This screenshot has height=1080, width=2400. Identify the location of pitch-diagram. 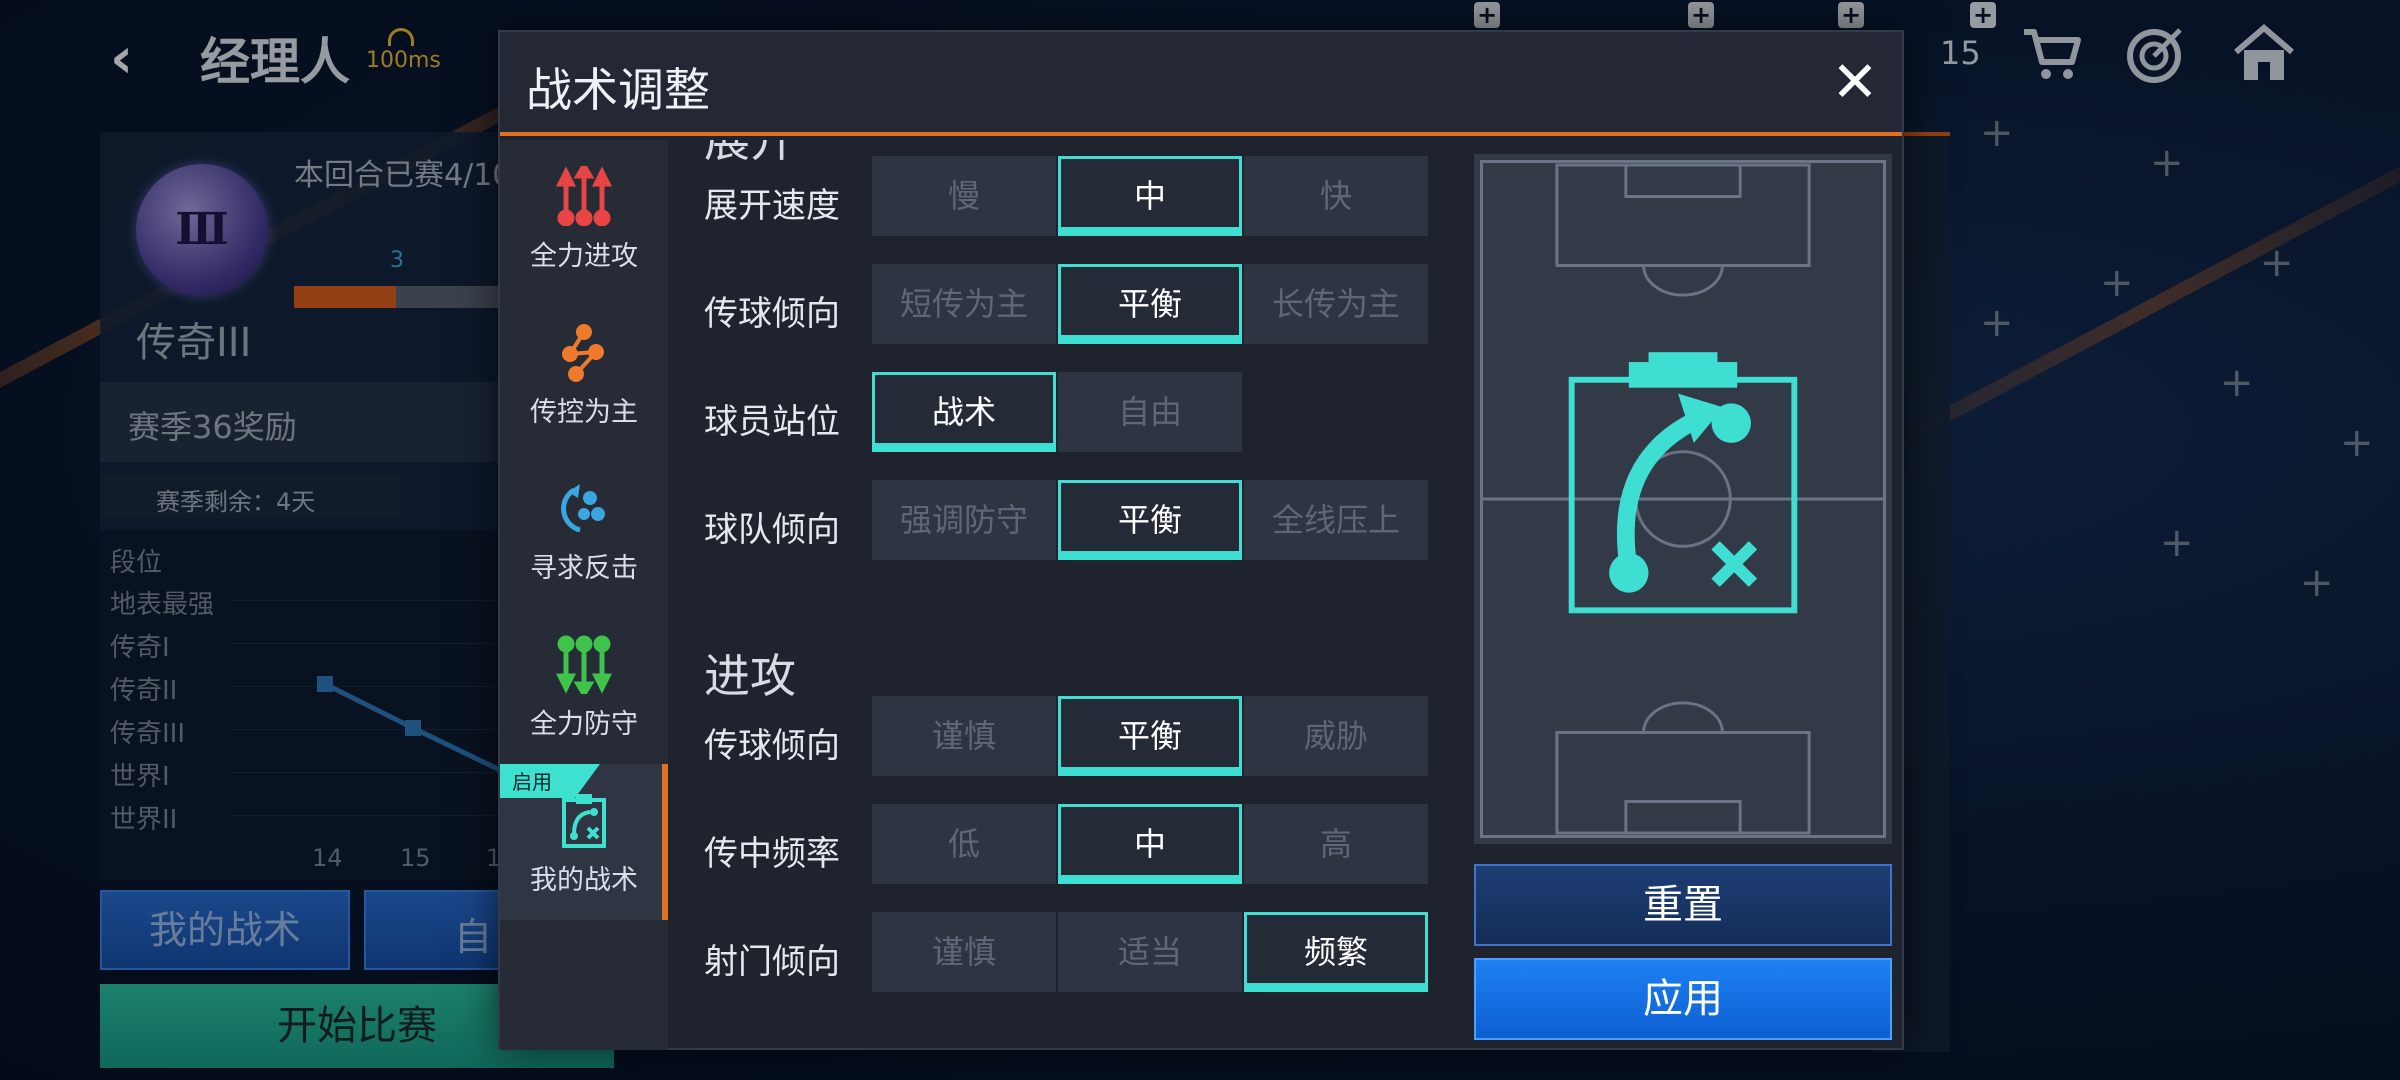
(1683, 499).